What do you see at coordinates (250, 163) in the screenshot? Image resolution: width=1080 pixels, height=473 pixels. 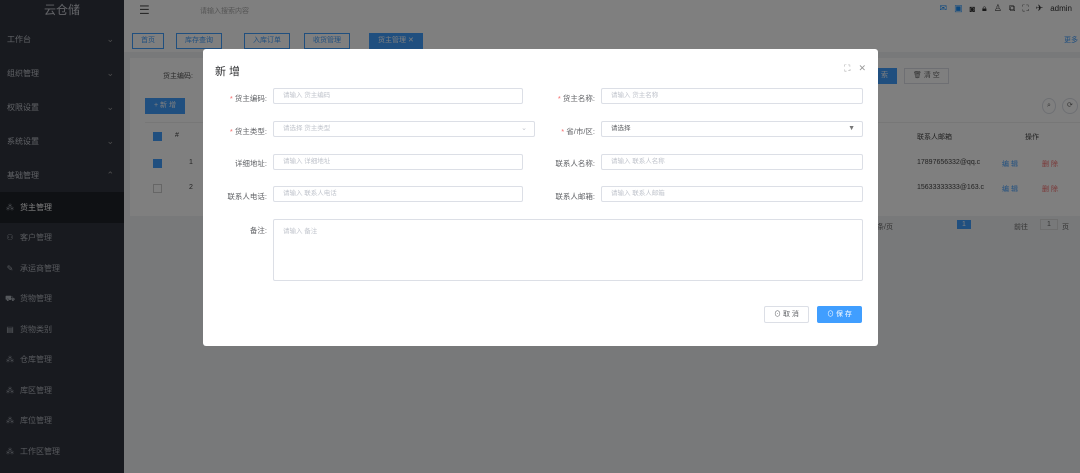 I see `address-label: 详细地址:` at bounding box center [250, 163].